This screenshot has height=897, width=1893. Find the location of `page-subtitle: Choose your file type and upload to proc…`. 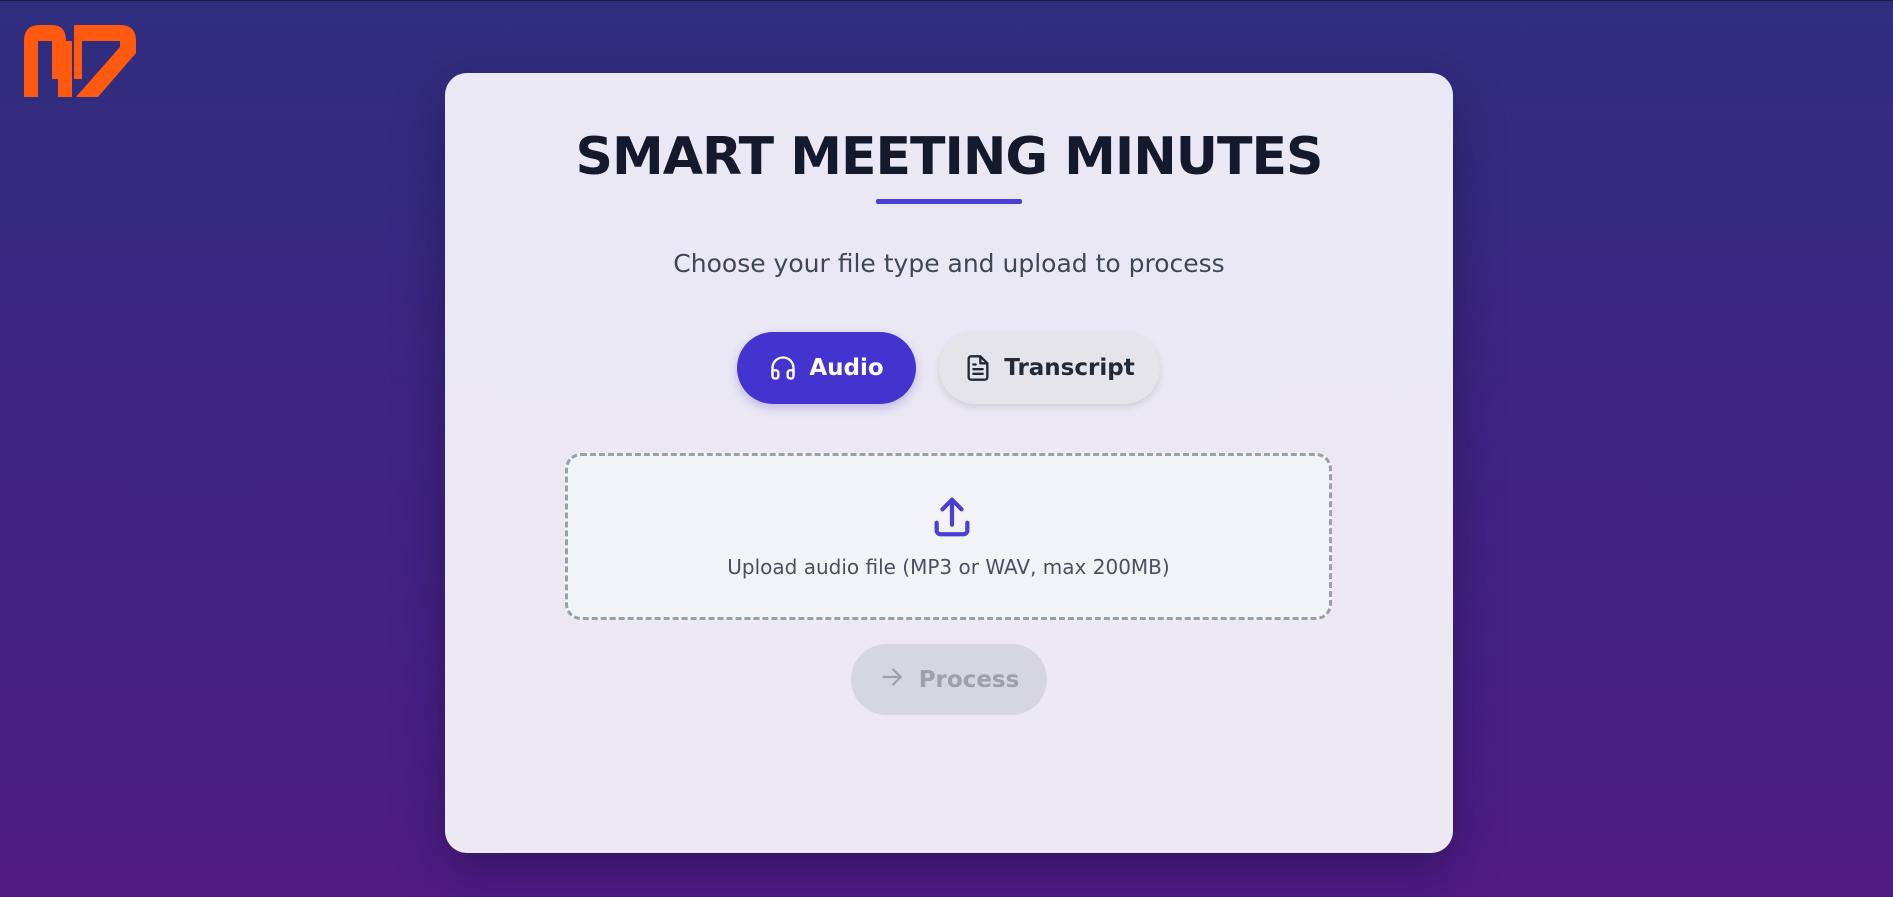

page-subtitle: Choose your file type and upload to proc… is located at coordinates (949, 263).